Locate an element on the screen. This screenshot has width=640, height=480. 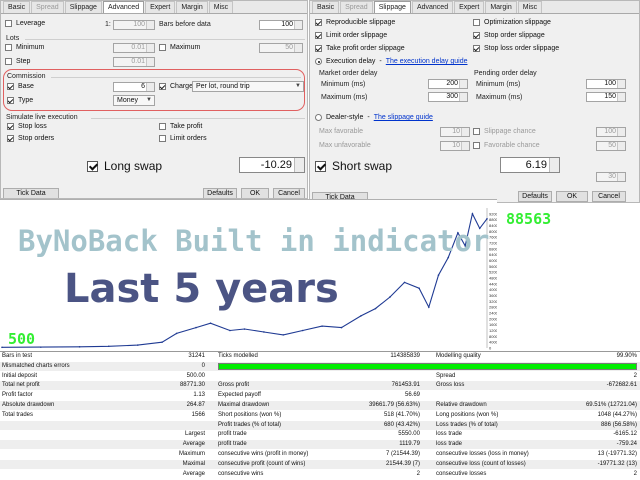
simulate-limit-orders-checkbox is located at coordinates (162, 138).